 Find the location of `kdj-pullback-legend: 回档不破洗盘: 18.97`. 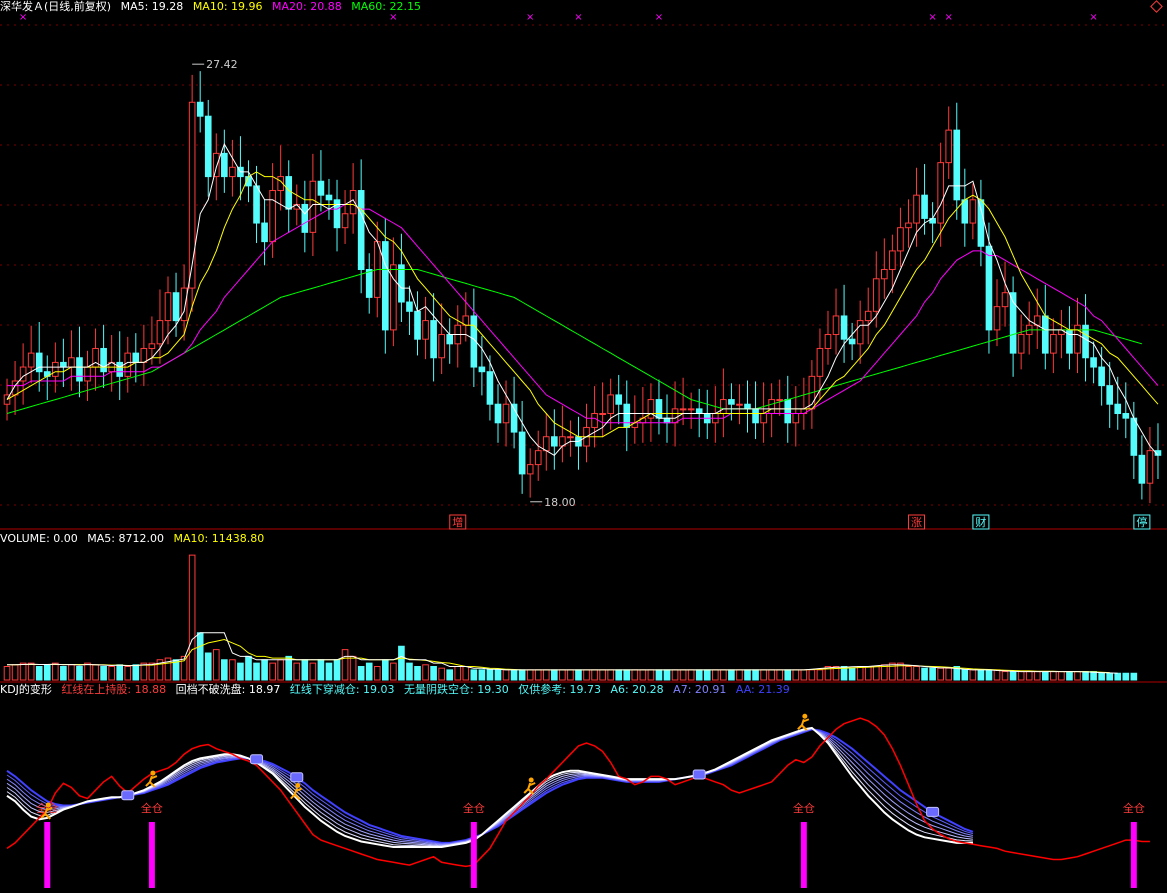

kdj-pullback-legend: 回档不破洗盘: 18.97 is located at coordinates (228, 689).